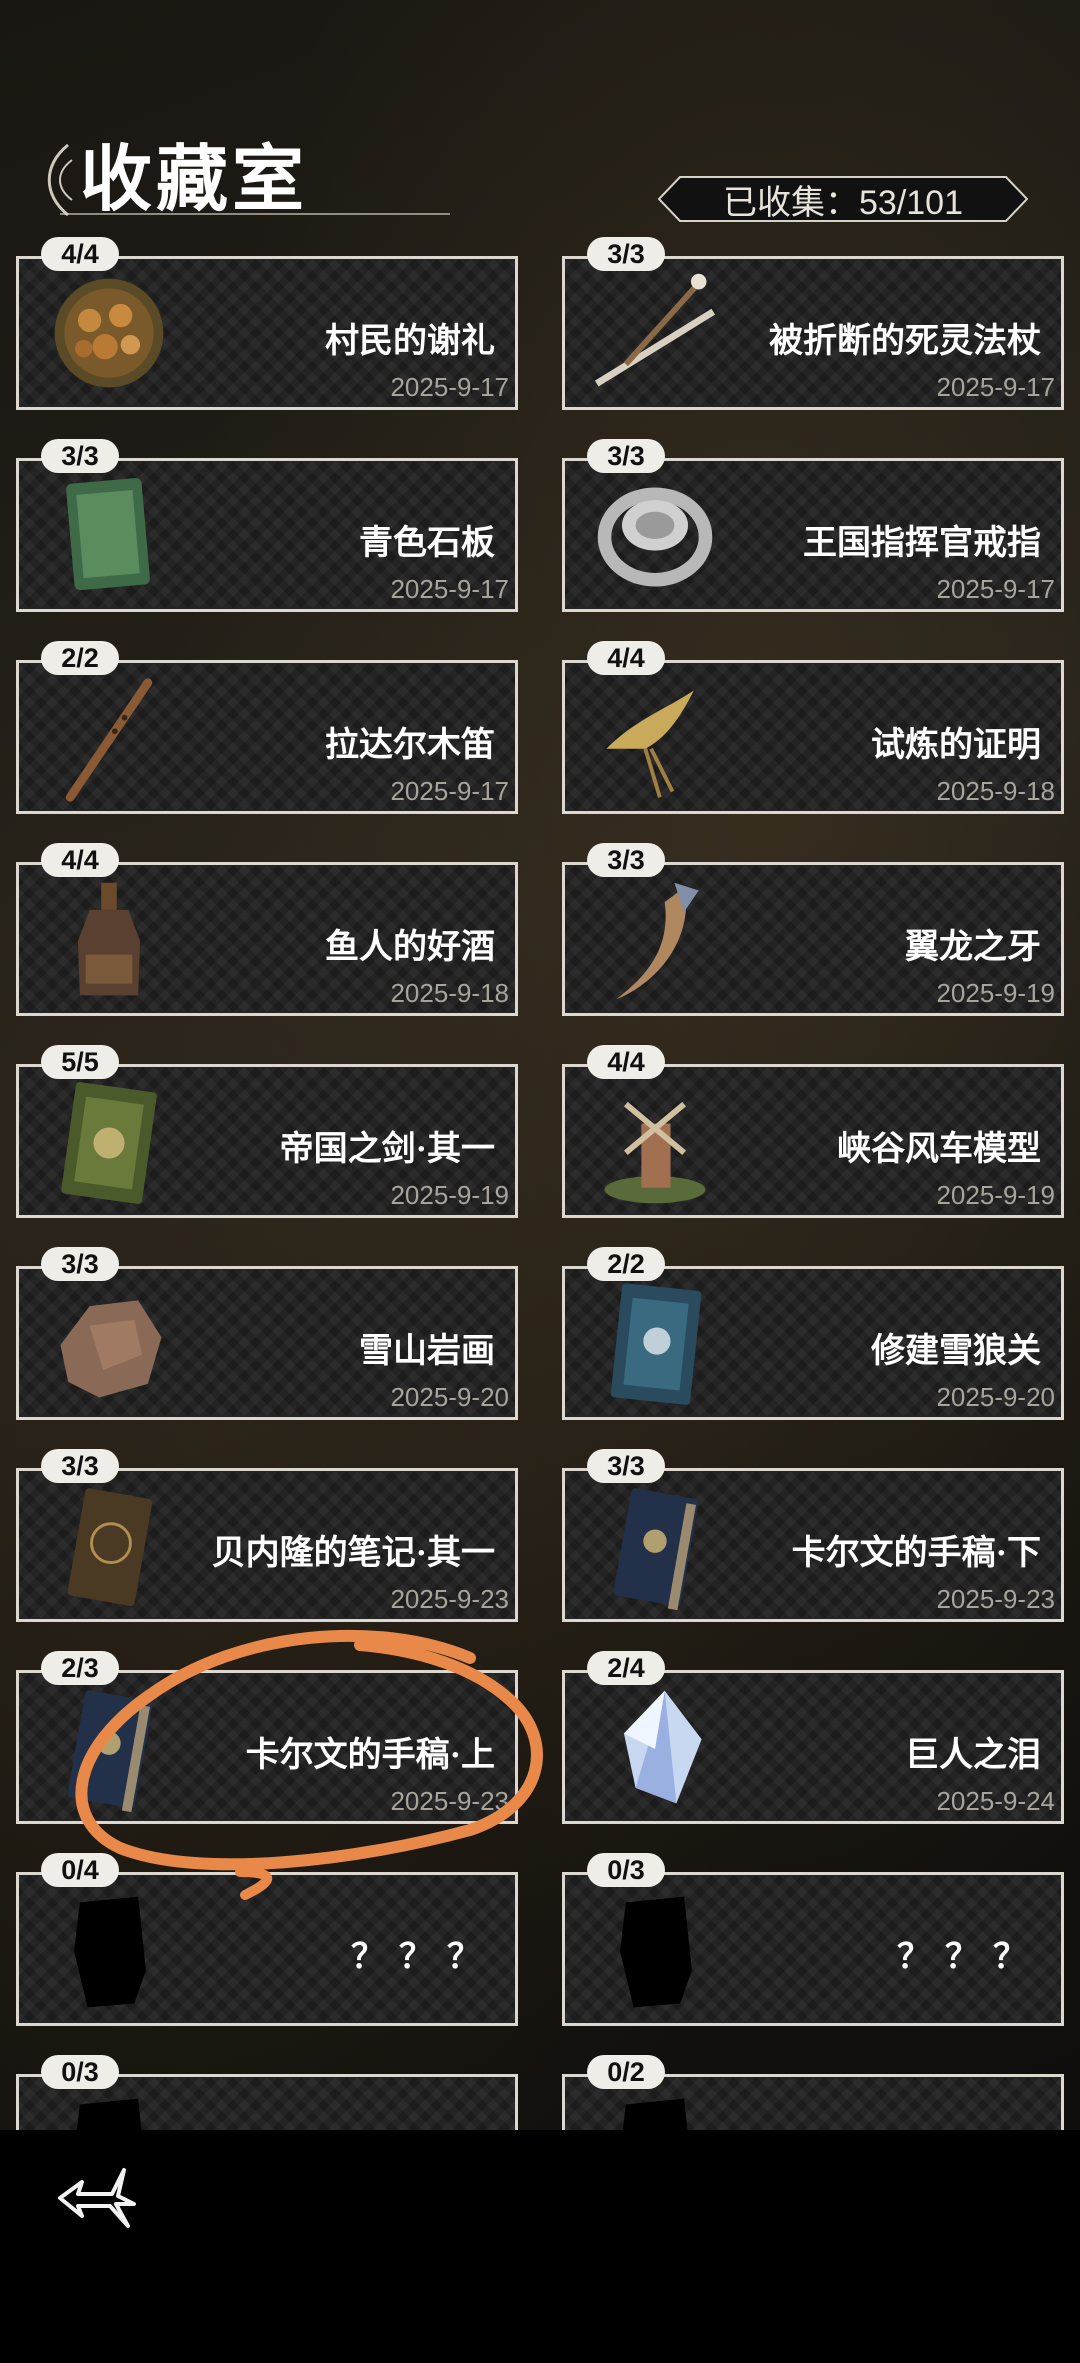  What do you see at coordinates (111, 1349) in the screenshot?
I see `rock-icon` at bounding box center [111, 1349].